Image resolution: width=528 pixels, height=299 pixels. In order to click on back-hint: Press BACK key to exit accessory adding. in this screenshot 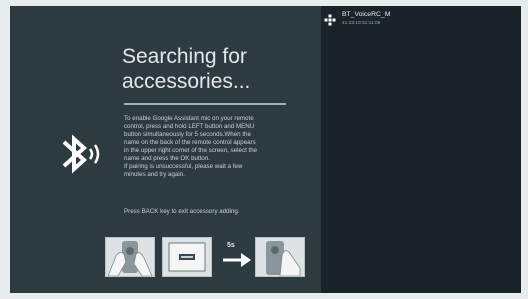, I will do `click(182, 211)`.